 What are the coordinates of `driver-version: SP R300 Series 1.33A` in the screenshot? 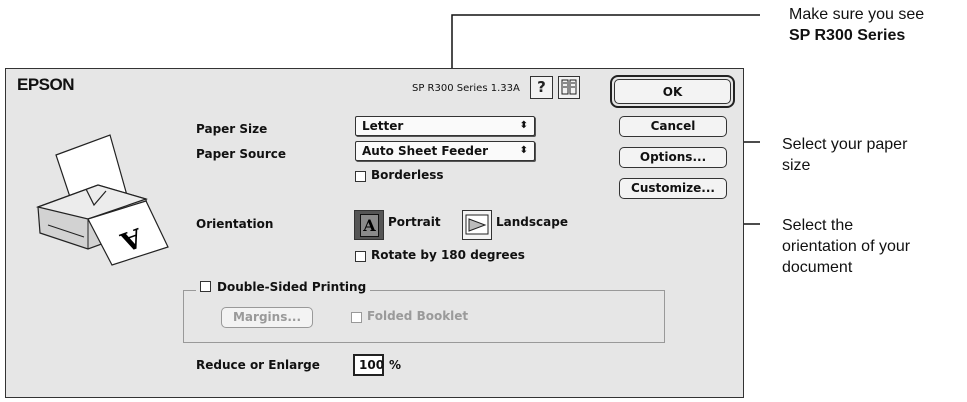 It's located at (466, 88).